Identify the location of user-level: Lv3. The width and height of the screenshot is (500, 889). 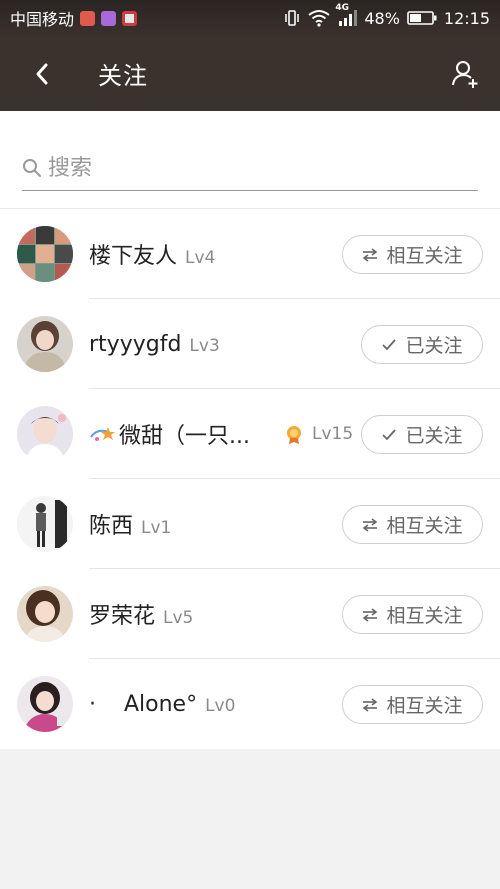
(204, 345).